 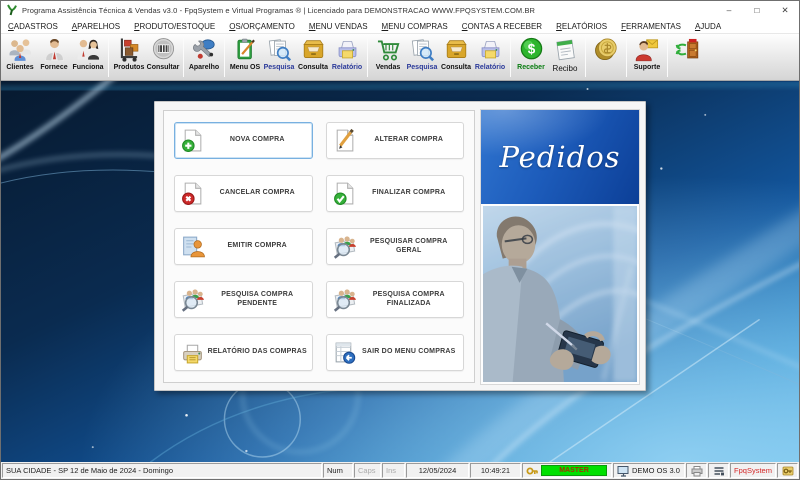 I want to click on menu-ferramentas: FERRAMENTAS, so click(x=651, y=26).